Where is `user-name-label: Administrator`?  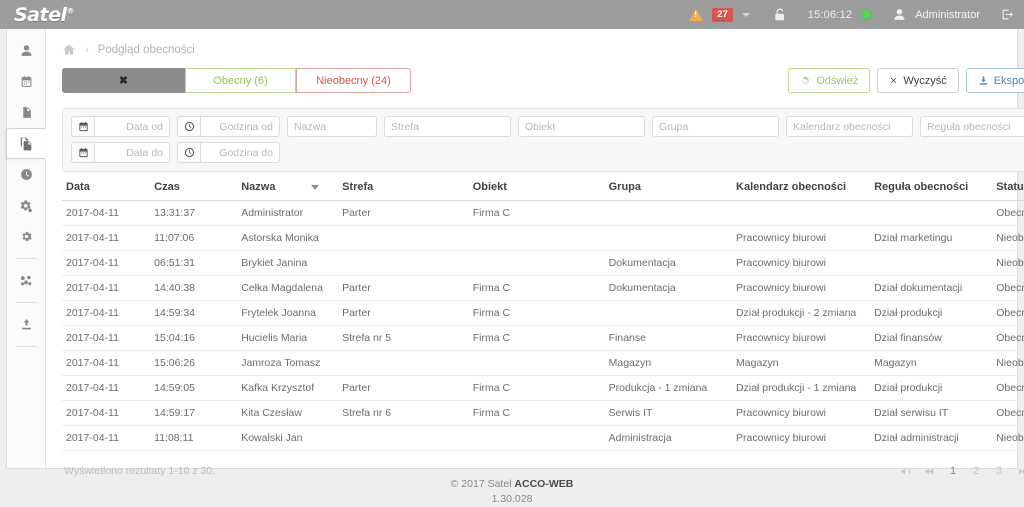 user-name-label: Administrator is located at coordinates (947, 15).